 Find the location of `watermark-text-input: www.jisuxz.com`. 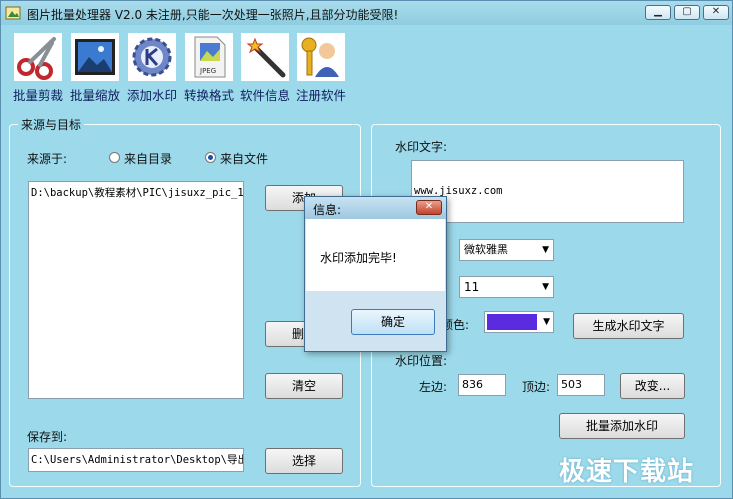

watermark-text-input: www.jisuxz.com is located at coordinates (547, 191).